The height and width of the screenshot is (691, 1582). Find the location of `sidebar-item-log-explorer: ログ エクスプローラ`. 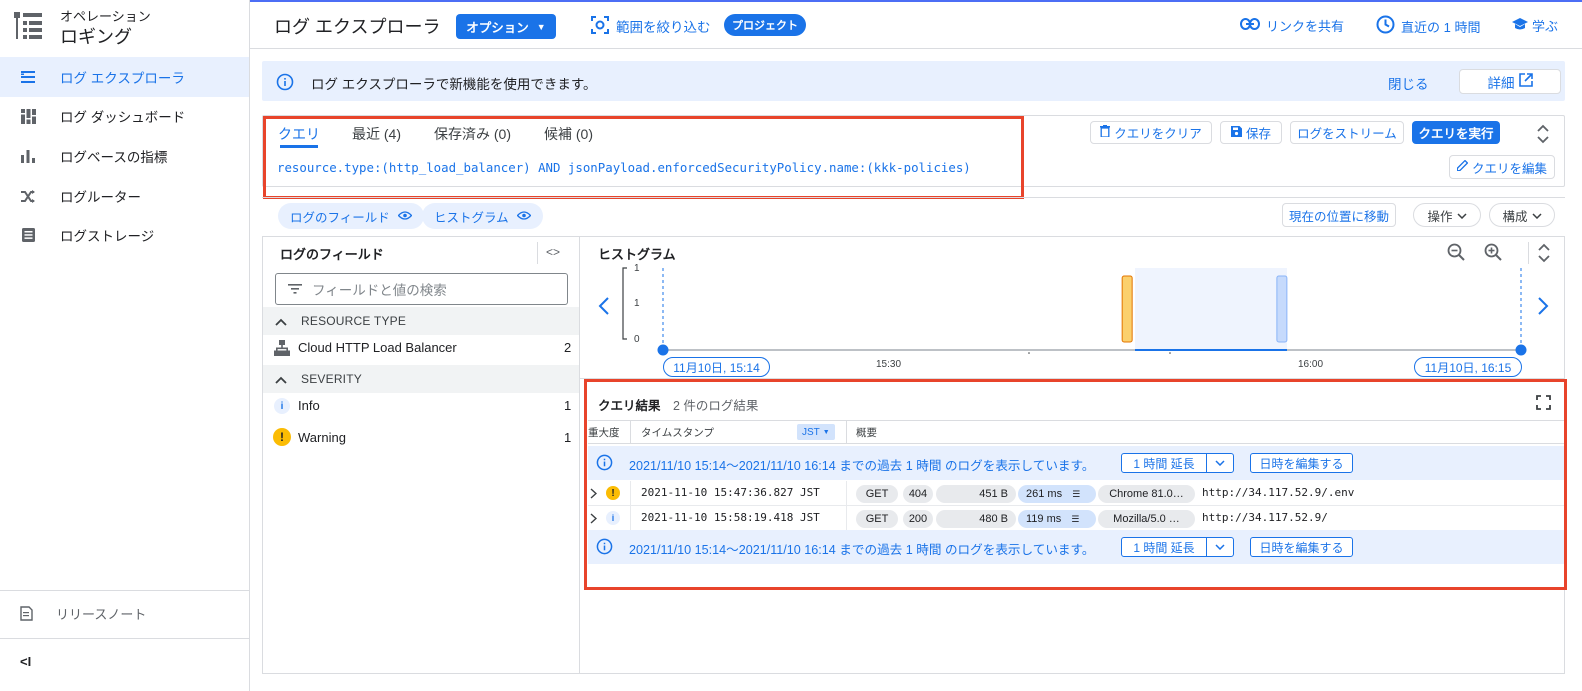

sidebar-item-log-explorer: ログ エクスプローラ is located at coordinates (124, 77).